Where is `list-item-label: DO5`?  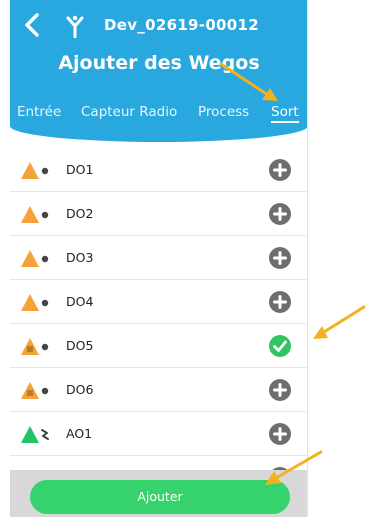 list-item-label: DO5 is located at coordinates (80, 345).